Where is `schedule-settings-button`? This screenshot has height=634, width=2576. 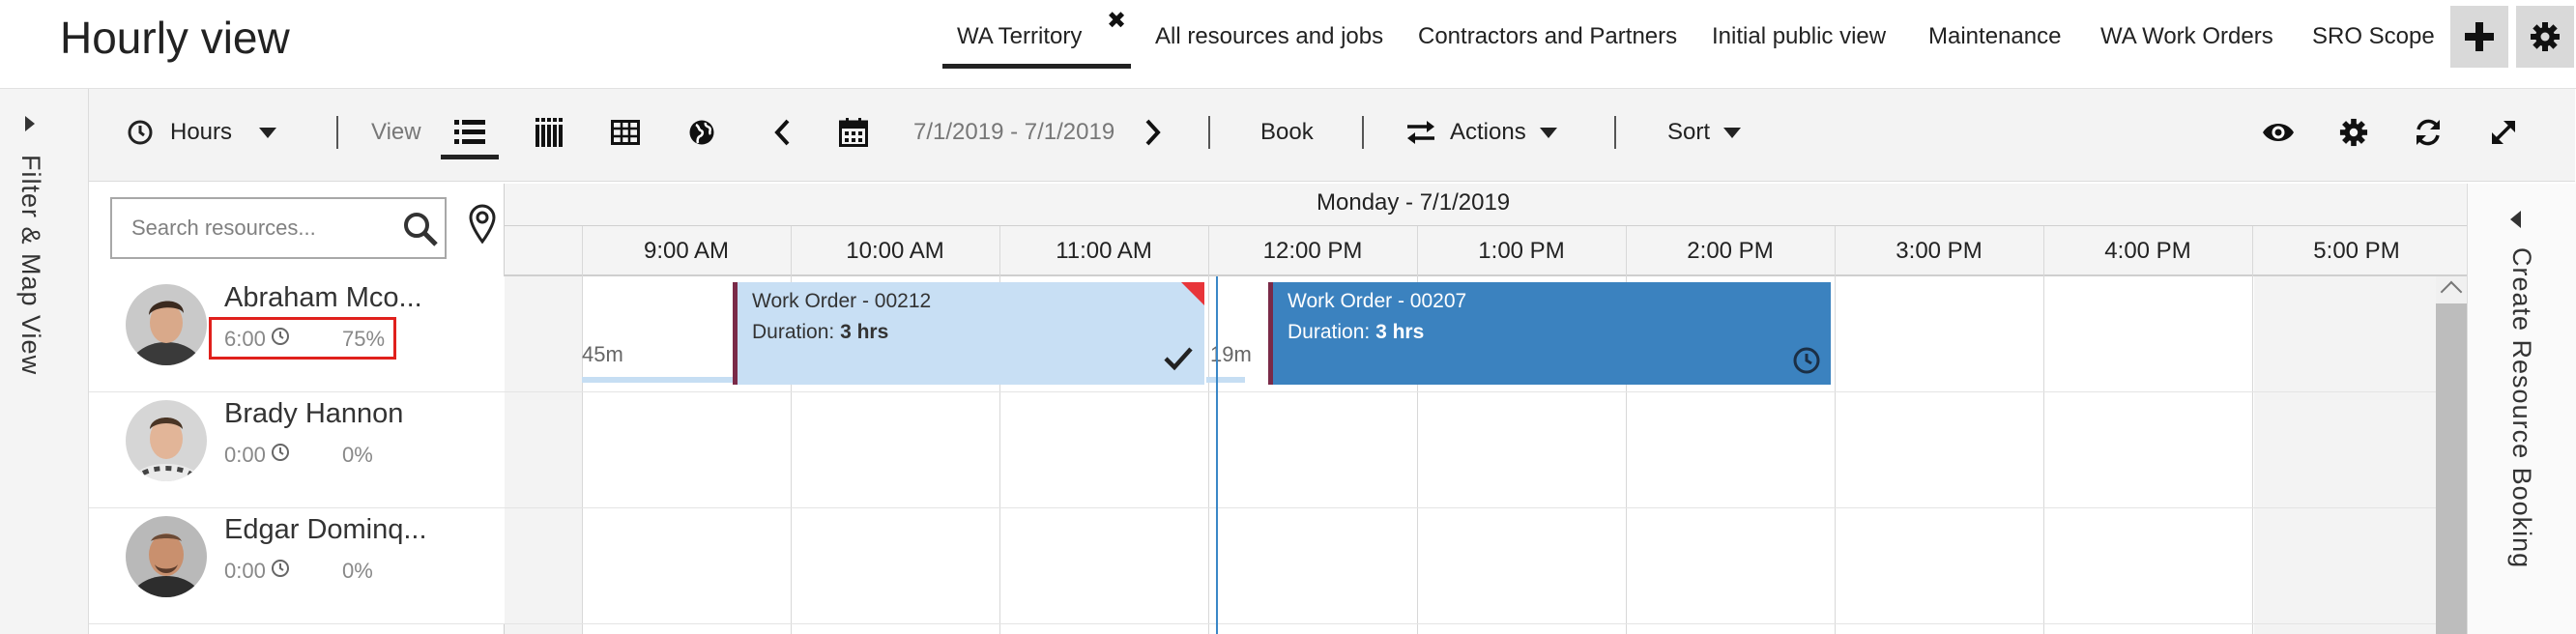 schedule-settings-button is located at coordinates (2353, 132).